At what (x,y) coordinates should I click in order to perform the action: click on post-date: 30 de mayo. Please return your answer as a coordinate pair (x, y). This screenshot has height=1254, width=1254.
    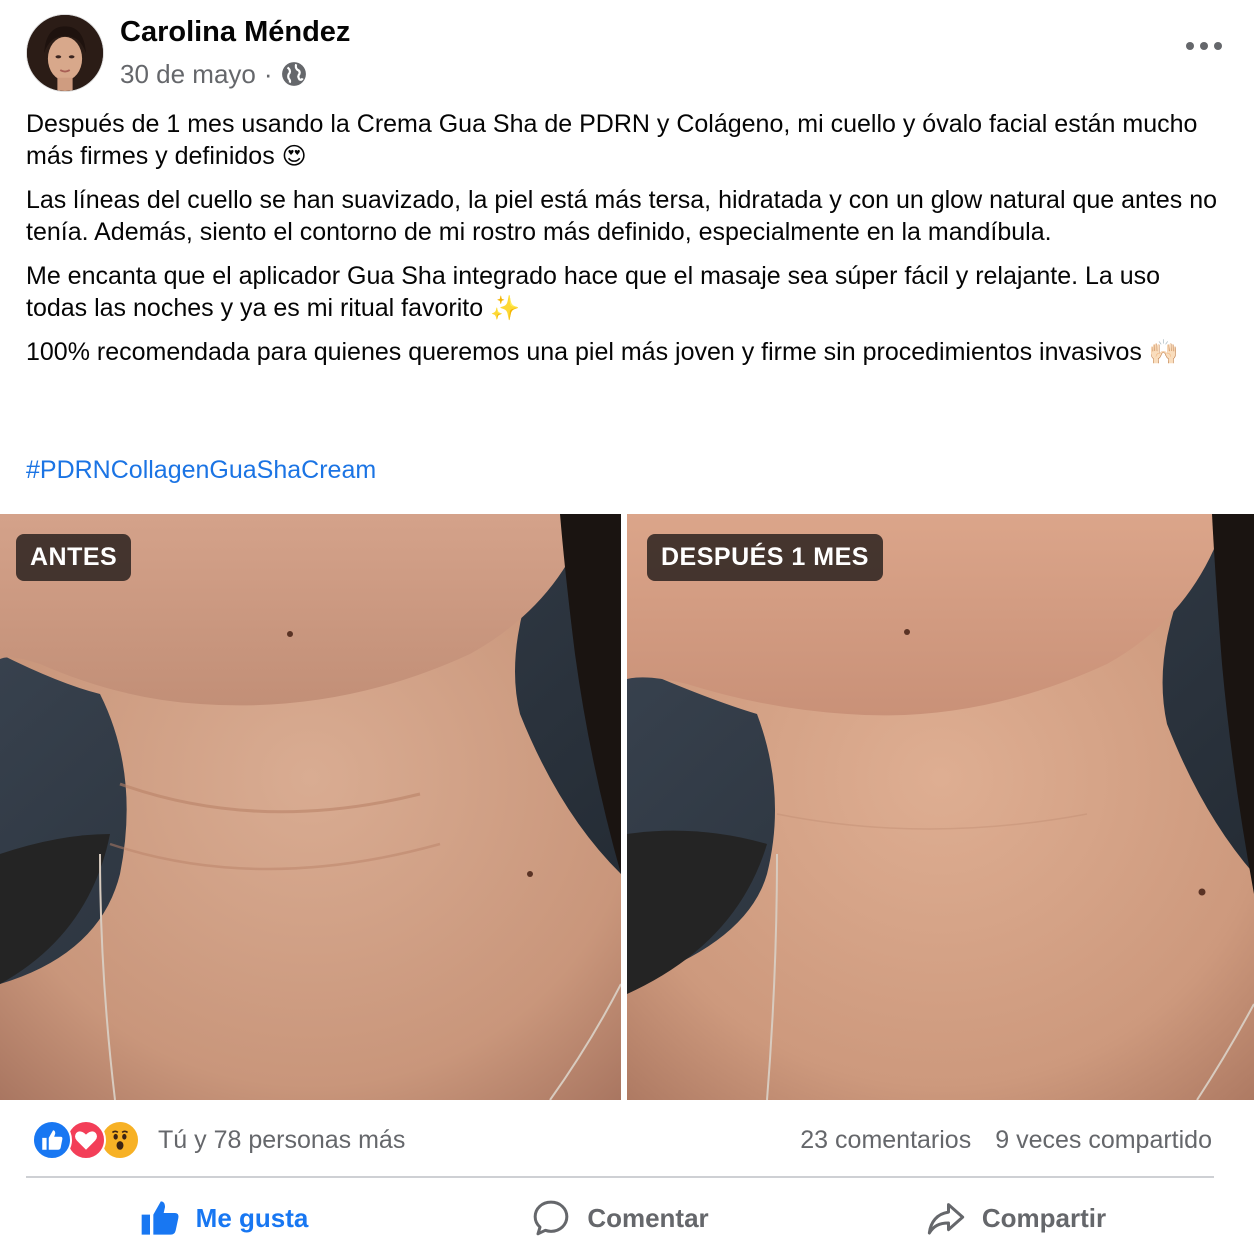
    Looking at the image, I should click on (188, 74).